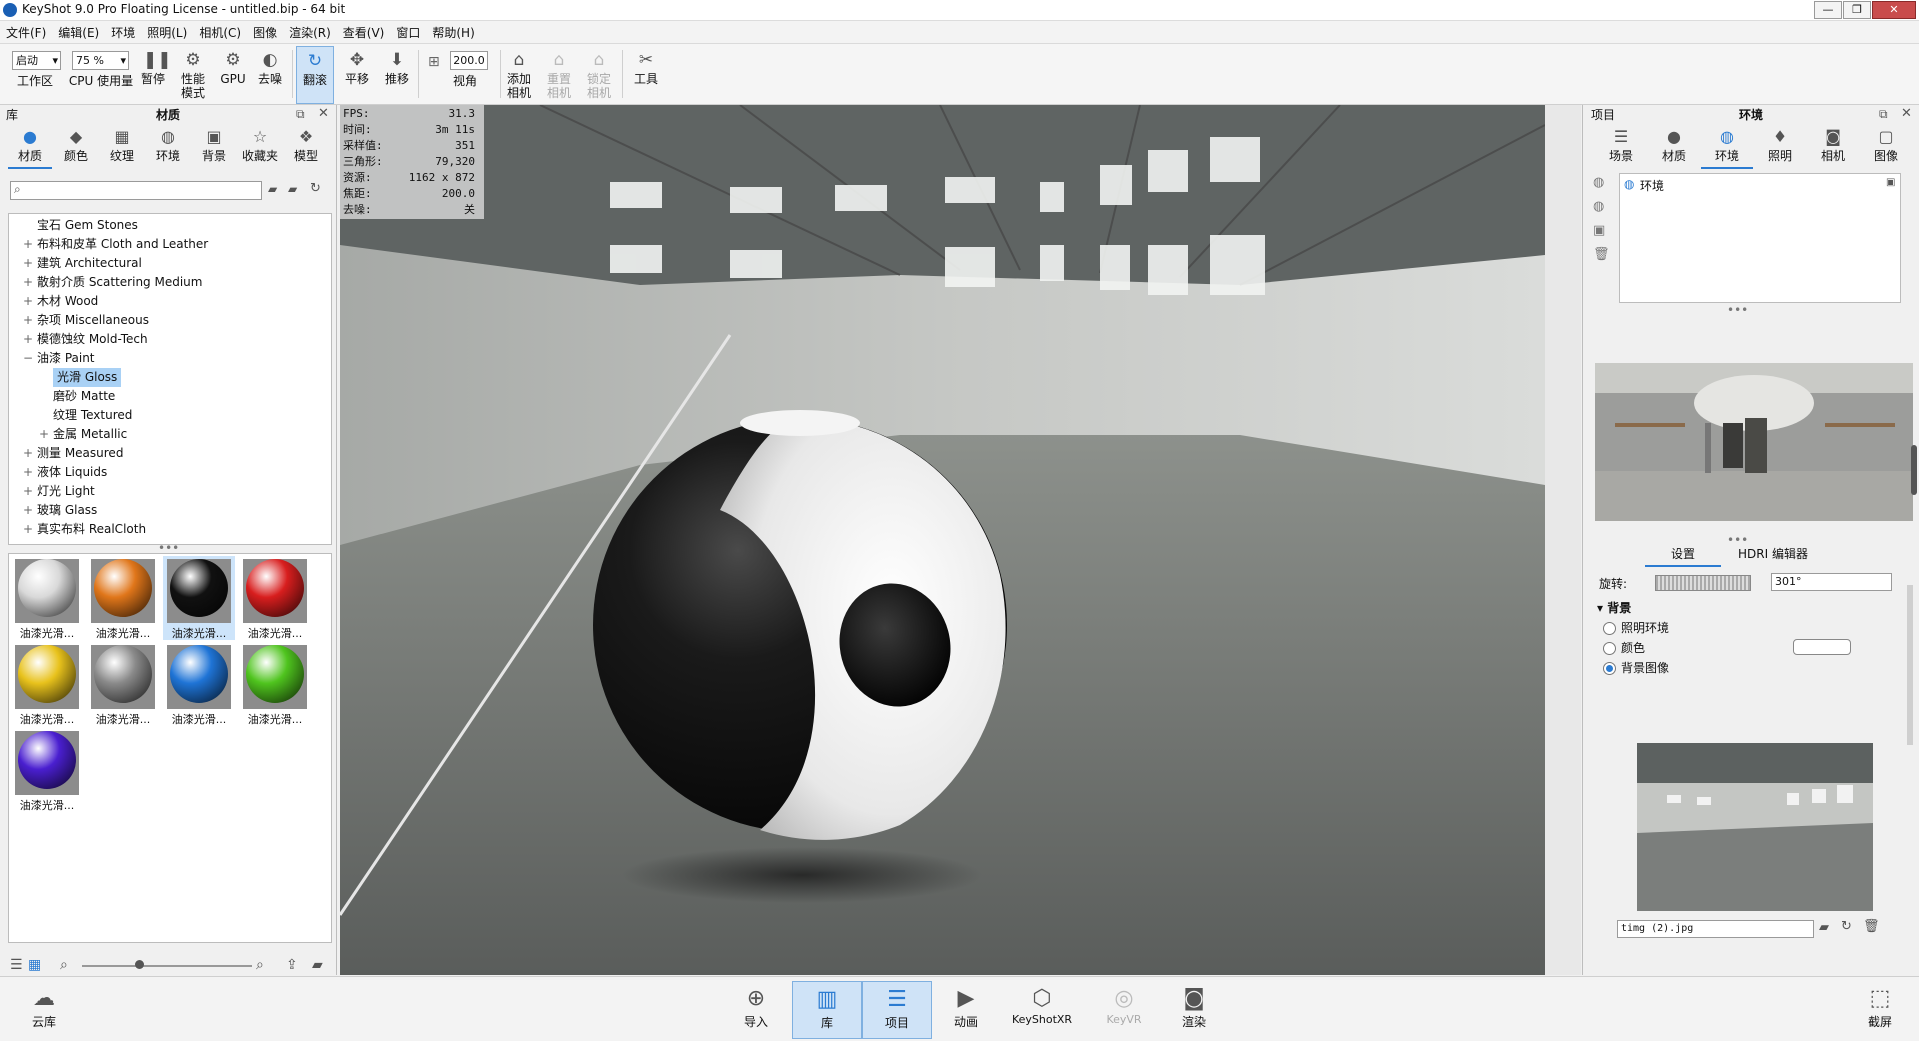 The width and height of the screenshot is (1919, 1041). What do you see at coordinates (64, 965) in the screenshot?
I see `zoom-out-icon: ⌕` at bounding box center [64, 965].